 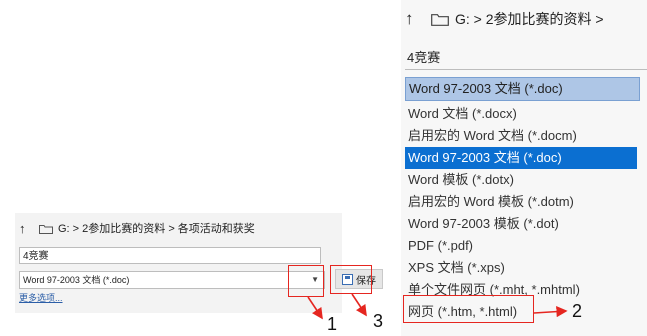 I want to click on annotation-arrows, so click(x=437, y=306).